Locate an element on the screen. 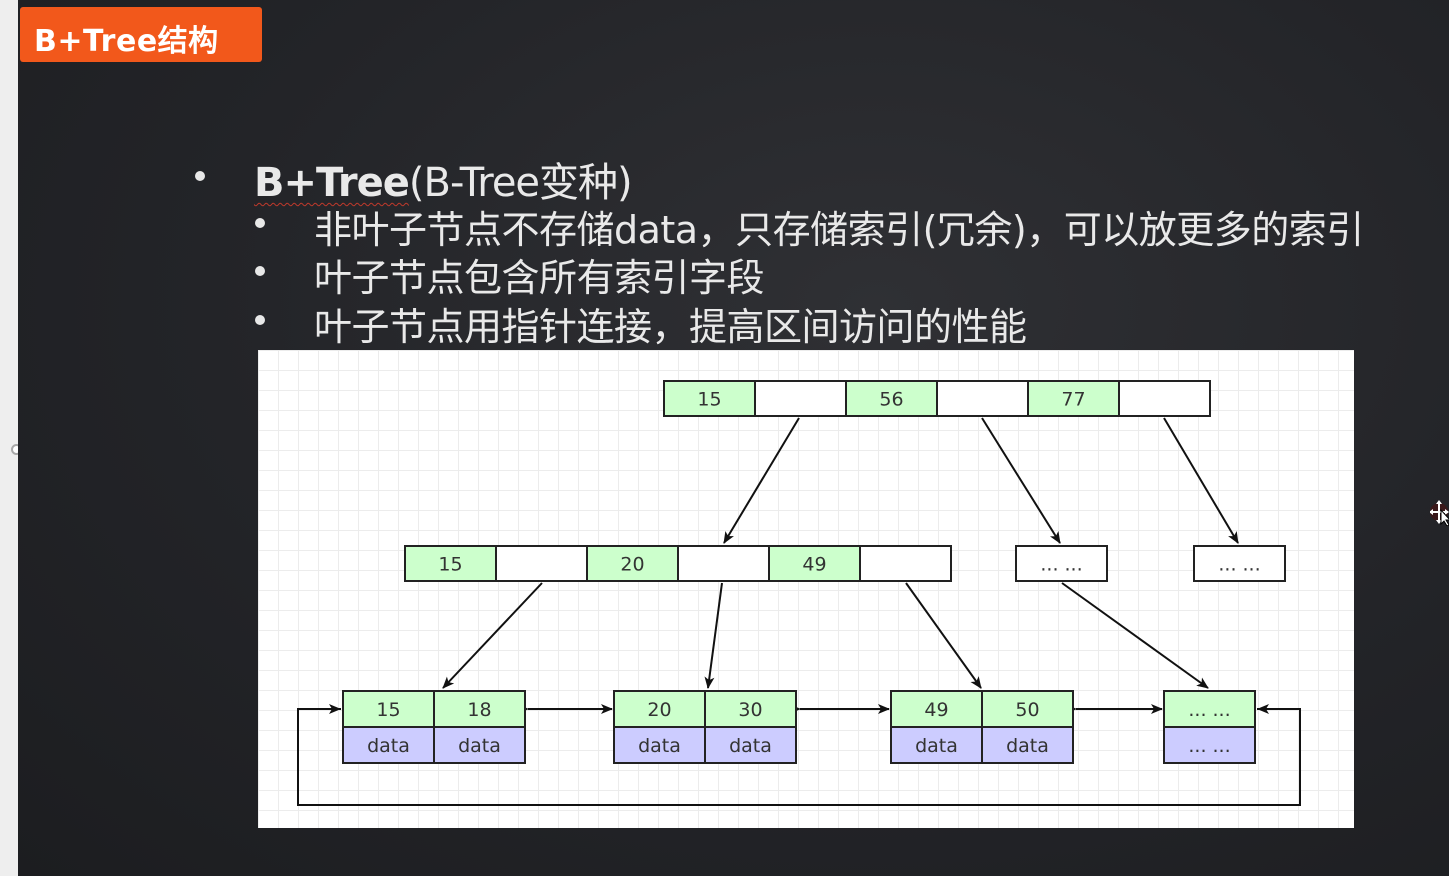 The image size is (1449, 876). level2-key-cell-text: 49 is located at coordinates (814, 565).